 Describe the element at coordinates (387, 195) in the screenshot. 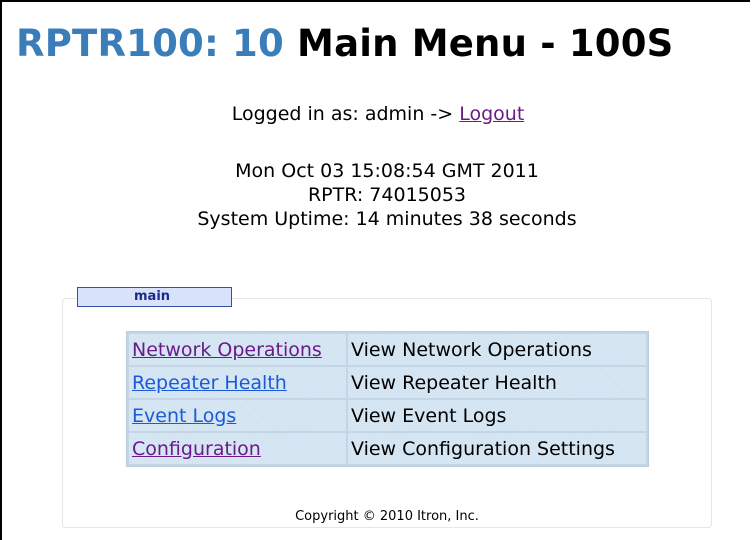

I see `rptr-id: RPTR: 74015053` at that location.